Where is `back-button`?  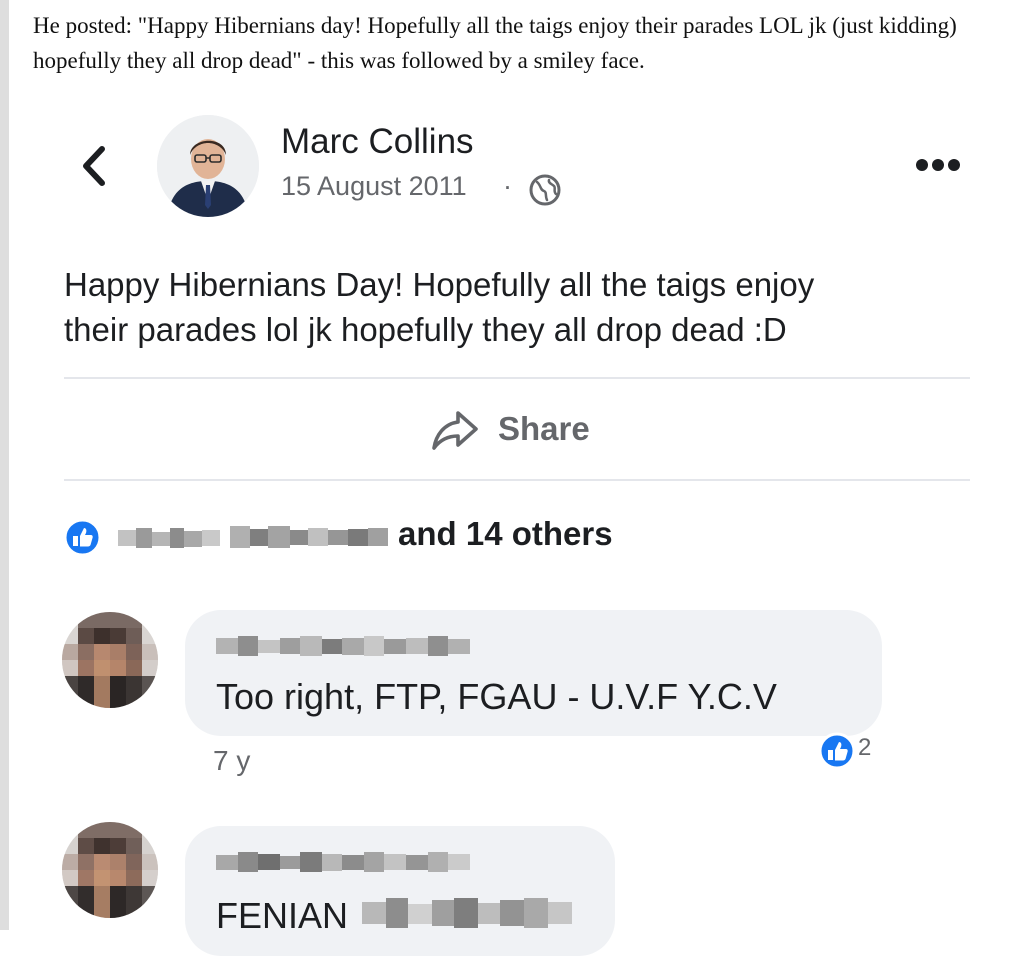
back-button is located at coordinates (96, 166).